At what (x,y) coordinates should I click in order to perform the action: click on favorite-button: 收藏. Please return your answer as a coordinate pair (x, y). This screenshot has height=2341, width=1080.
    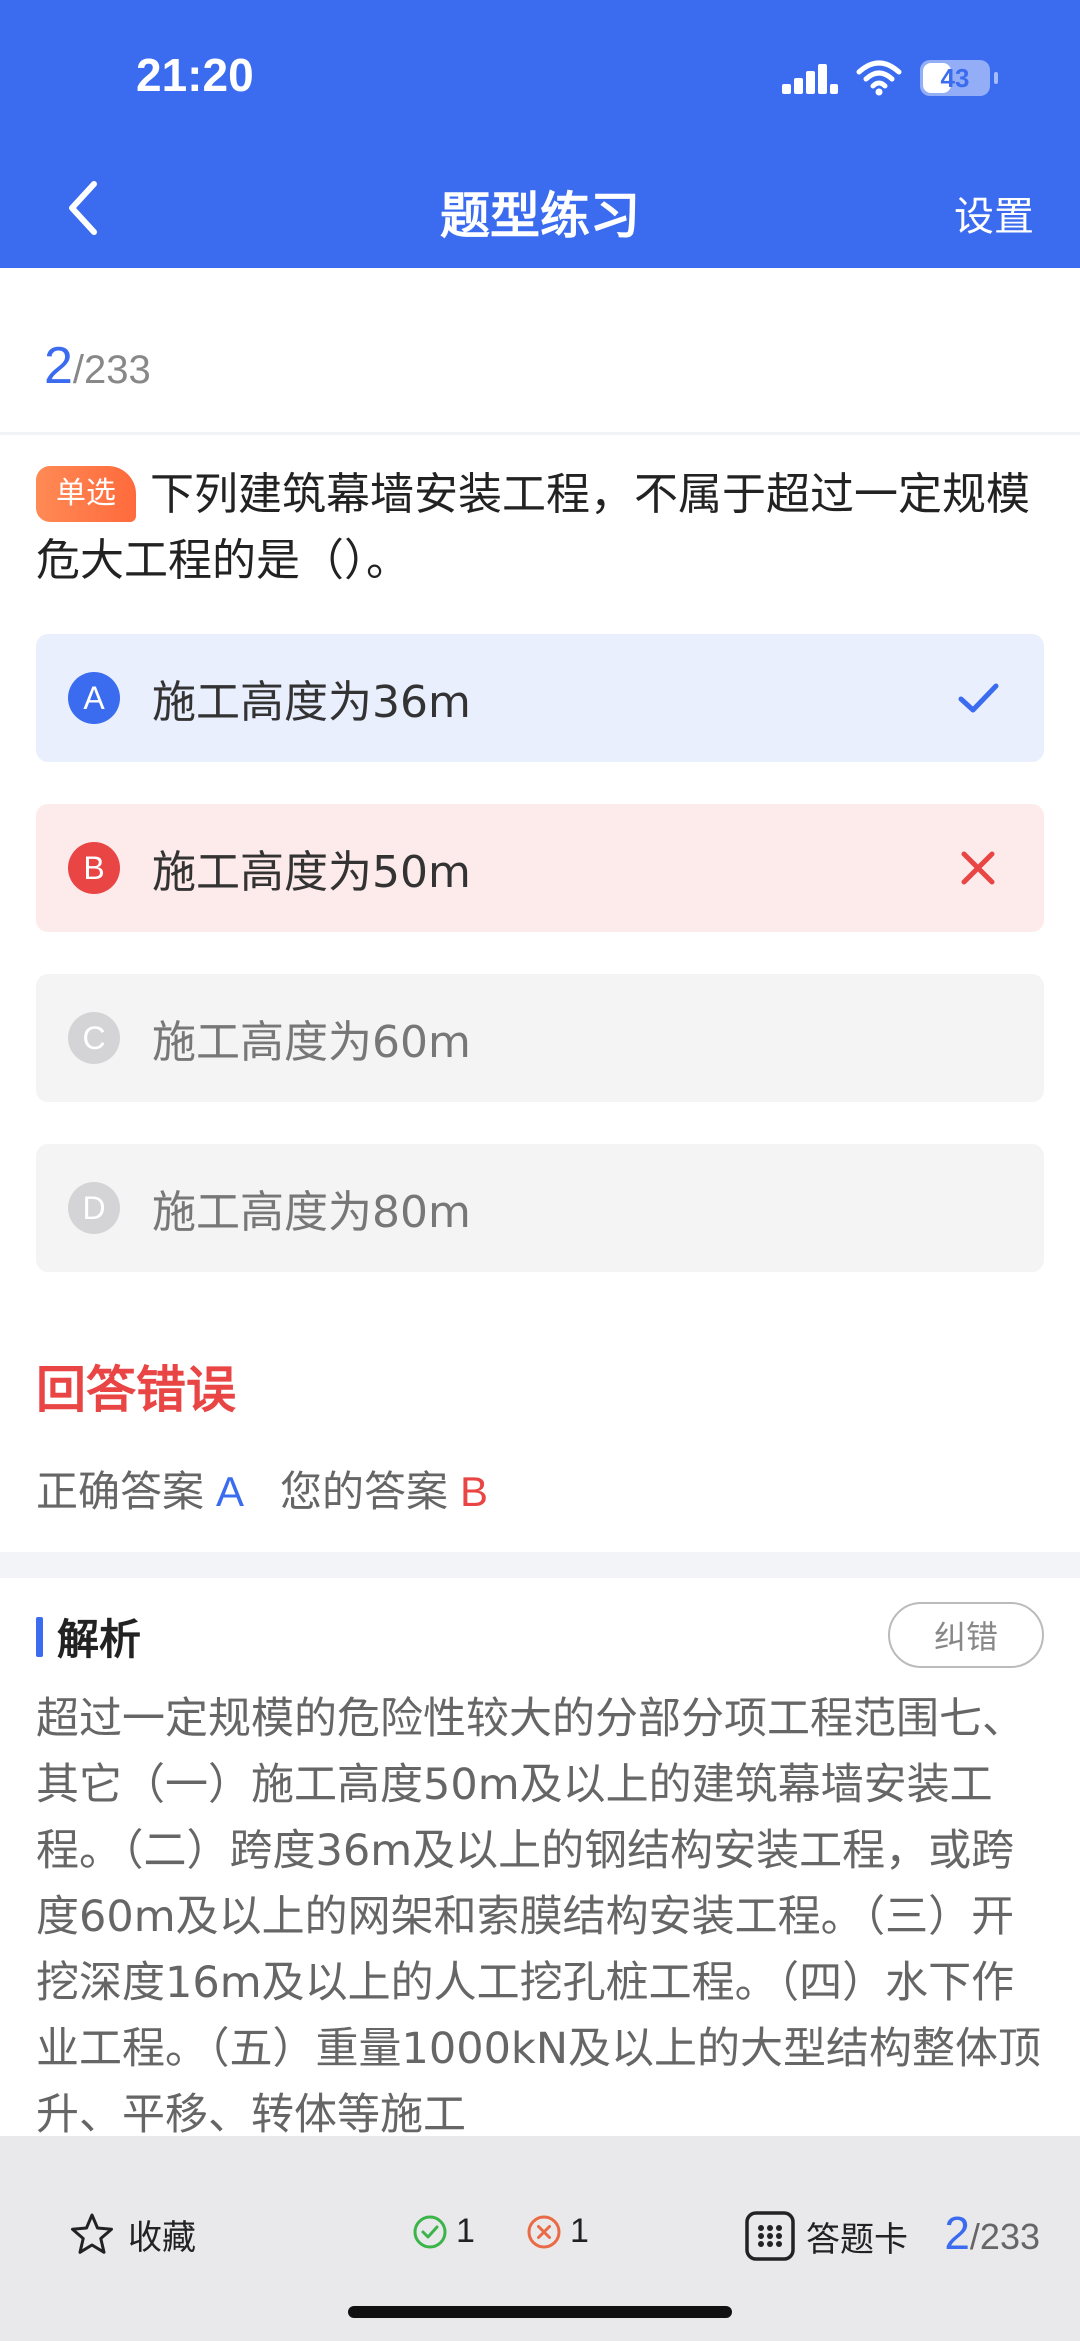
    Looking at the image, I should click on (132, 2234).